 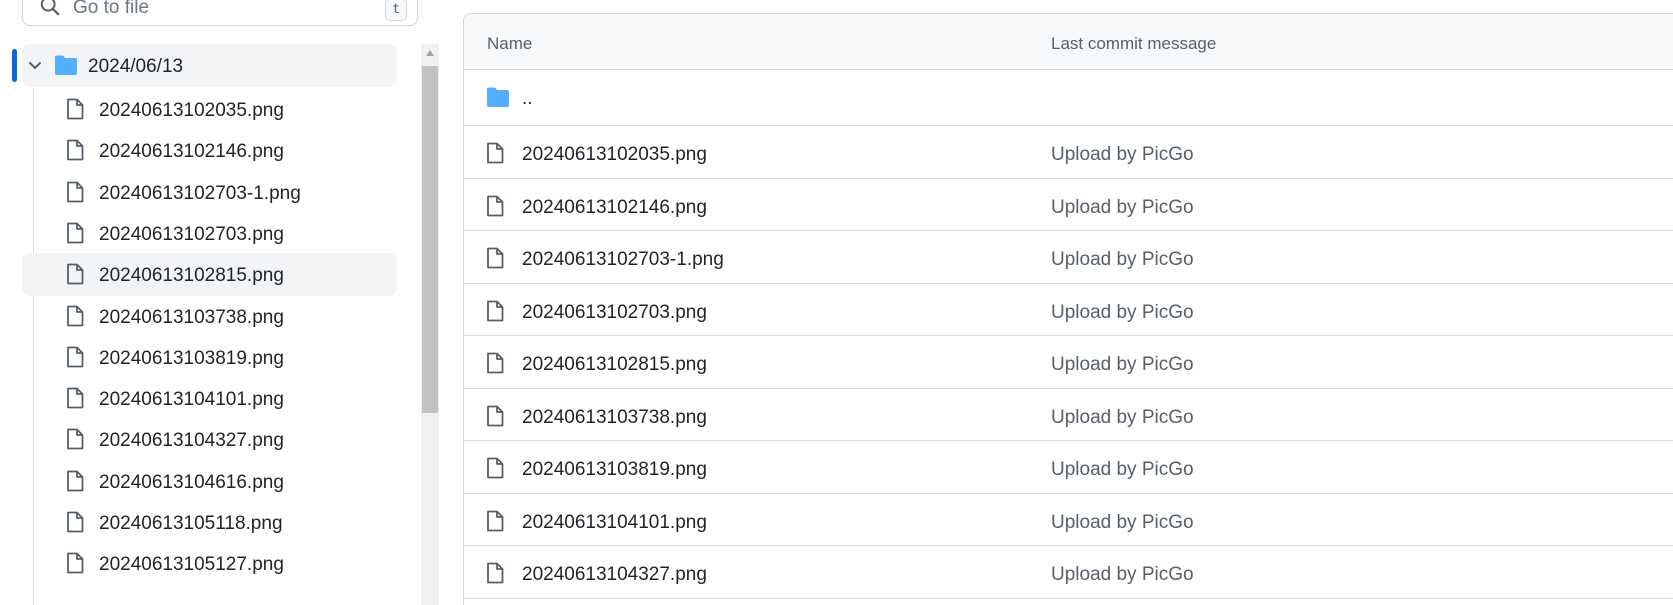 I want to click on table-header: Name Last commit message, so click(x=1068, y=42).